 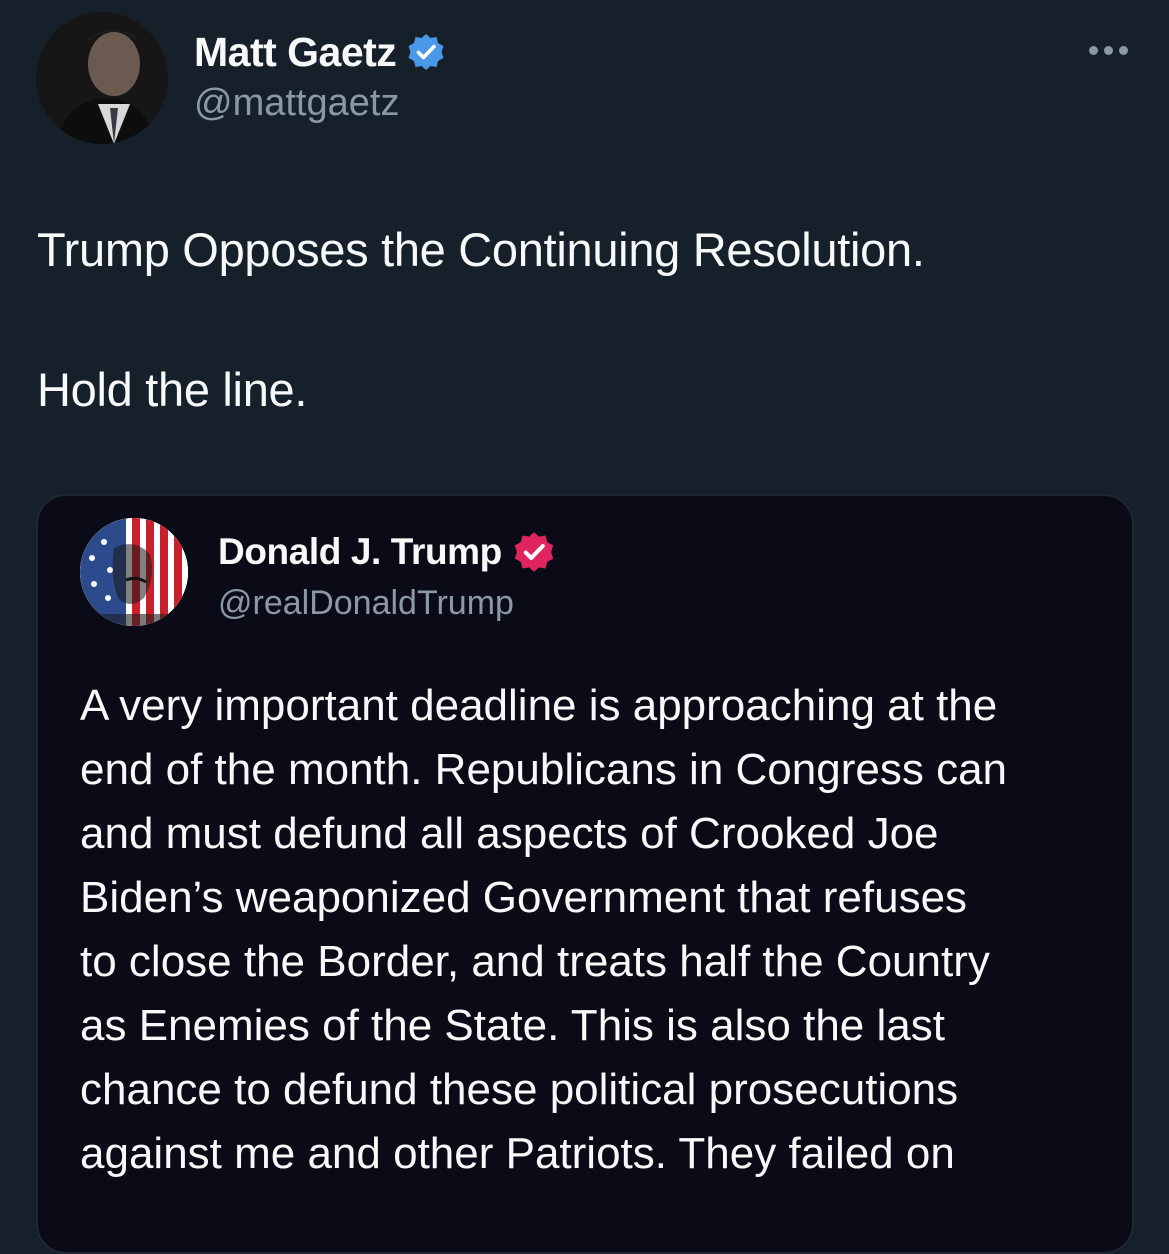 What do you see at coordinates (296, 103) in the screenshot?
I see `author-handle: @mattgaetz` at bounding box center [296, 103].